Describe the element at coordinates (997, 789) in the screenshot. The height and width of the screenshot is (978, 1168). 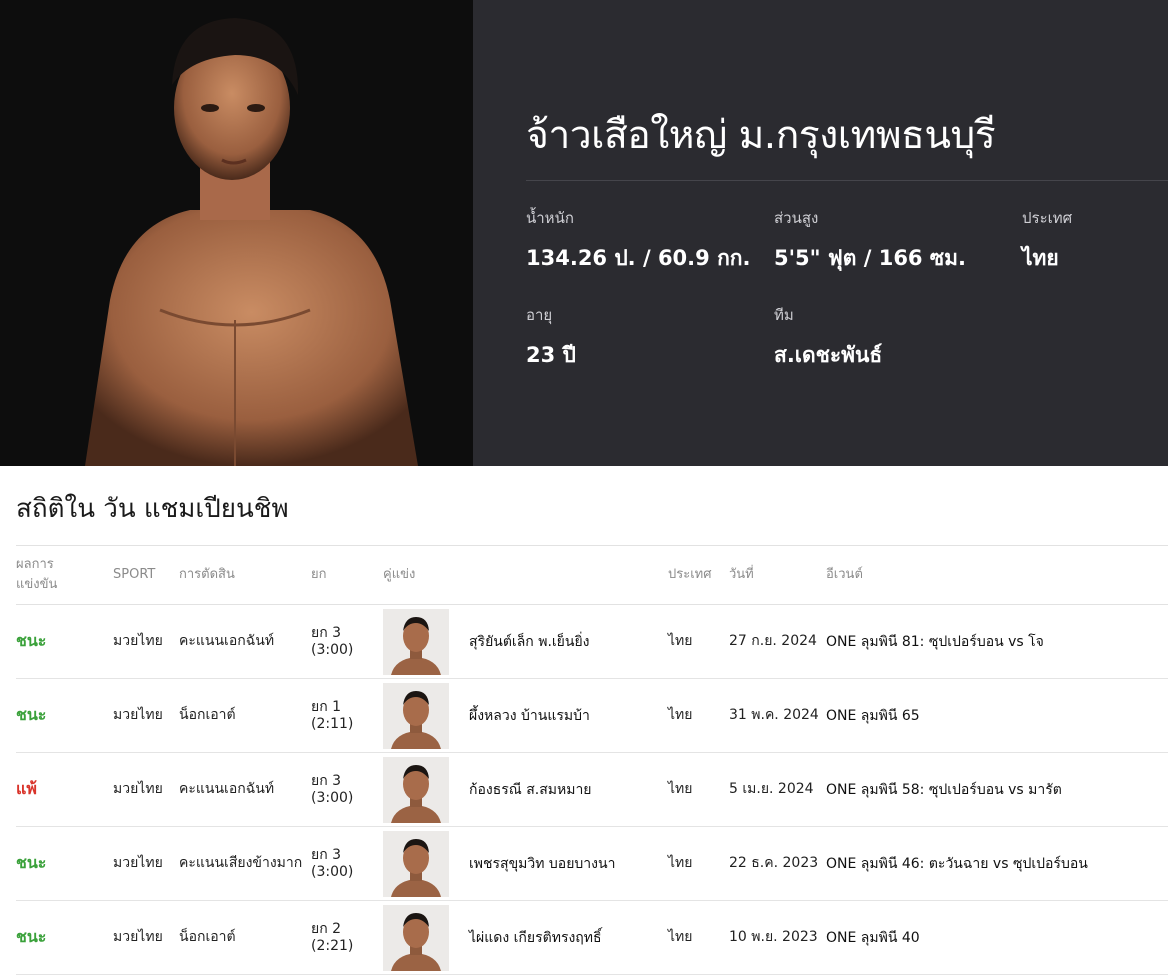
I see `event-link: ONE ลุมพินี 58: ซุปเปอร์บอน vs มารัต` at that location.